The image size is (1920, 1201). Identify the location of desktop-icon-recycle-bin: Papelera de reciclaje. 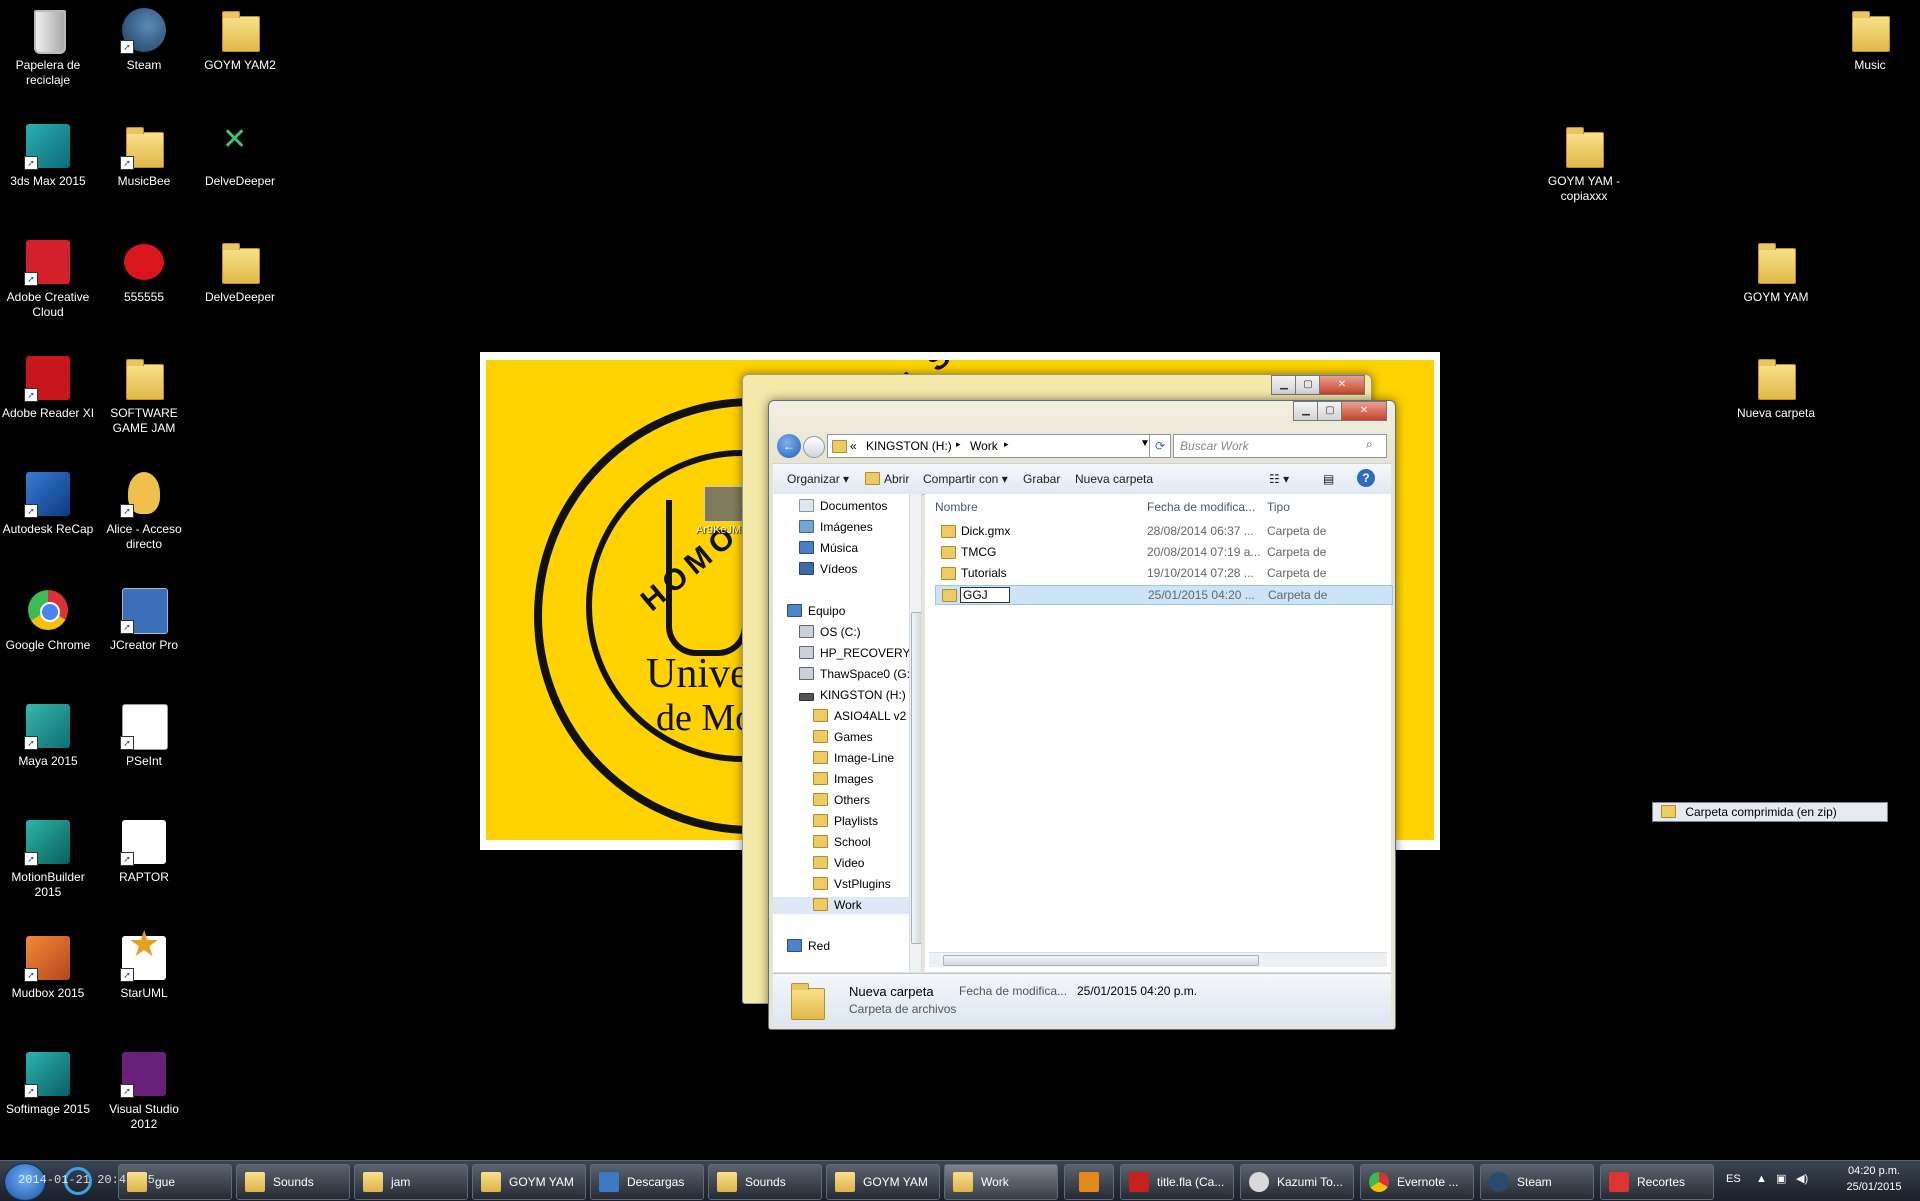
(48, 44).